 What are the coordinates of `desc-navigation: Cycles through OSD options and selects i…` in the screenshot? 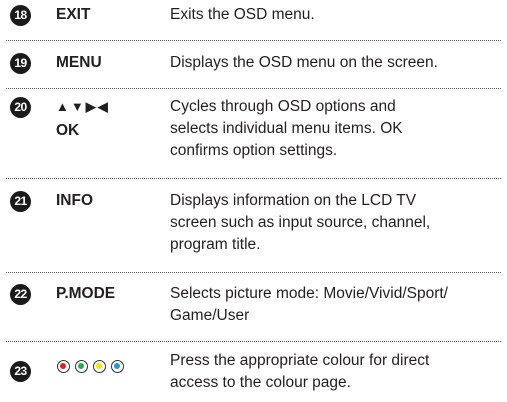 It's located at (335, 129).